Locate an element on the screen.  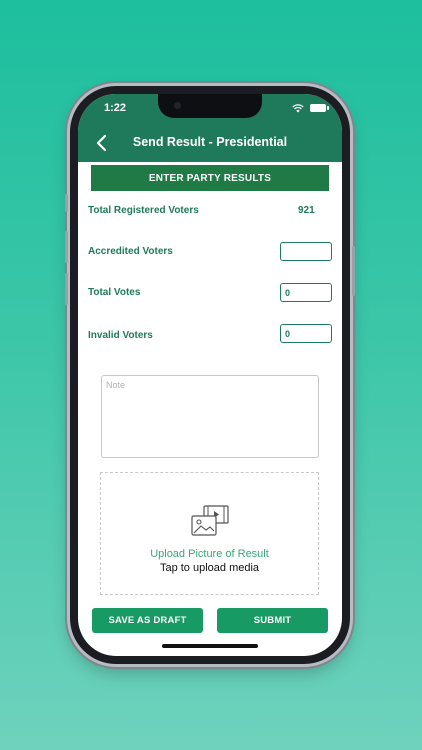
accredited-voters-input is located at coordinates (306, 251).